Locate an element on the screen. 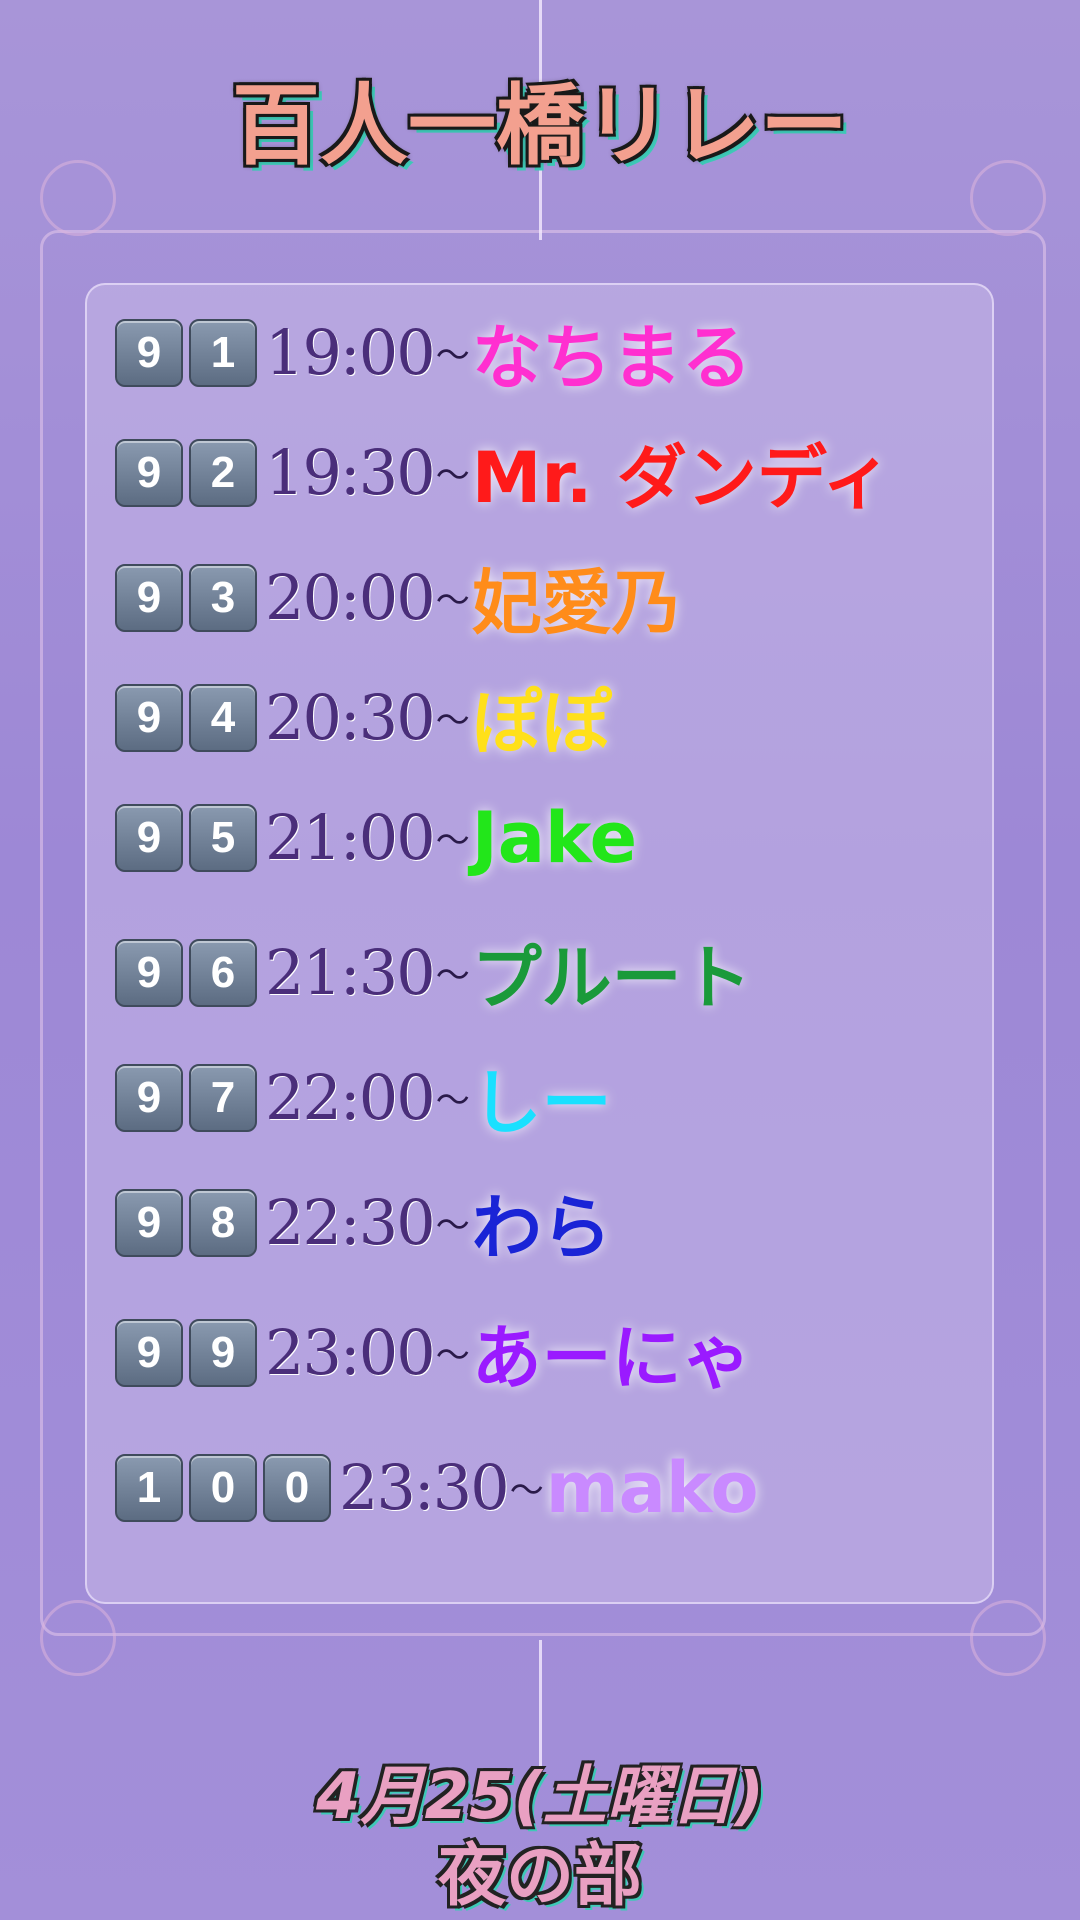 This screenshot has height=1920, width=1080. schedule-row: 9 9 23:00 〜あーにゃ is located at coordinates (433, 1352).